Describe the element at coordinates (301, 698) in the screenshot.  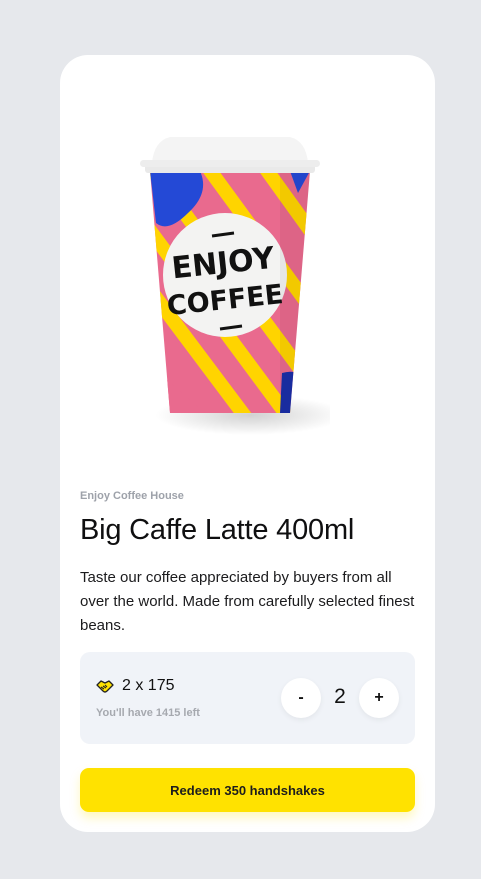
I see `decrease-quantity-button: -` at that location.